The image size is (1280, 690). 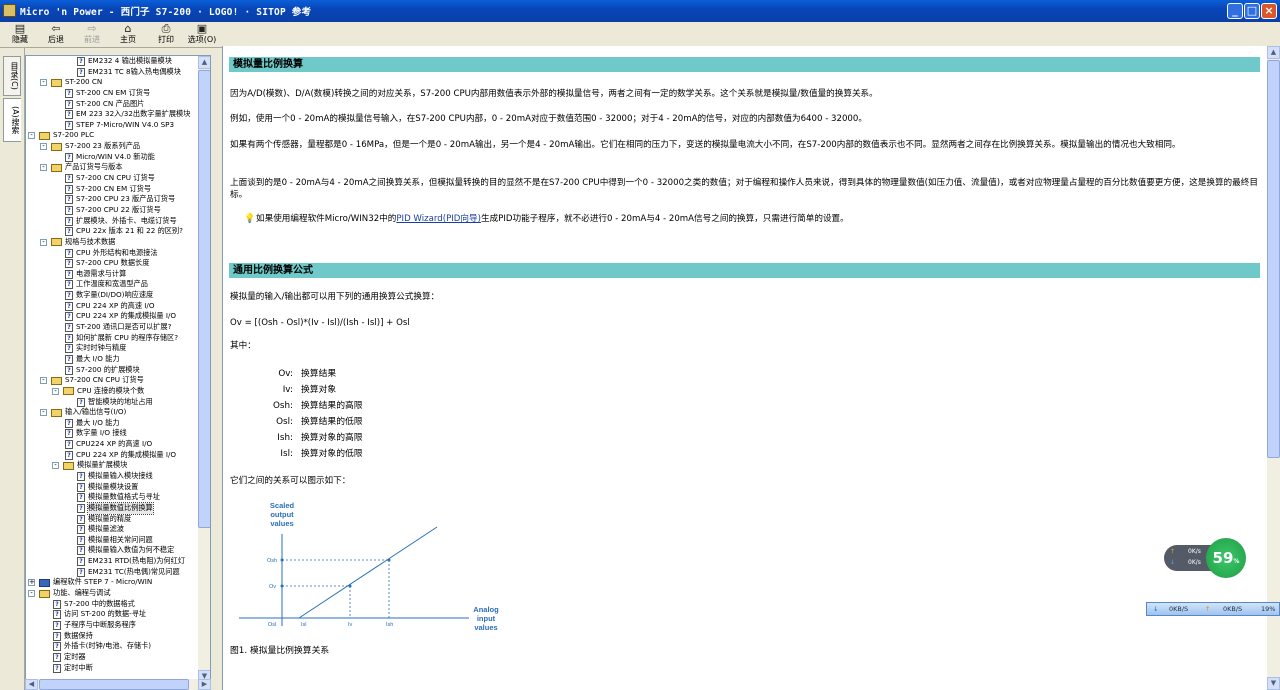 What do you see at coordinates (114, 684) in the screenshot?
I see `horizontal-scroll-thumb` at bounding box center [114, 684].